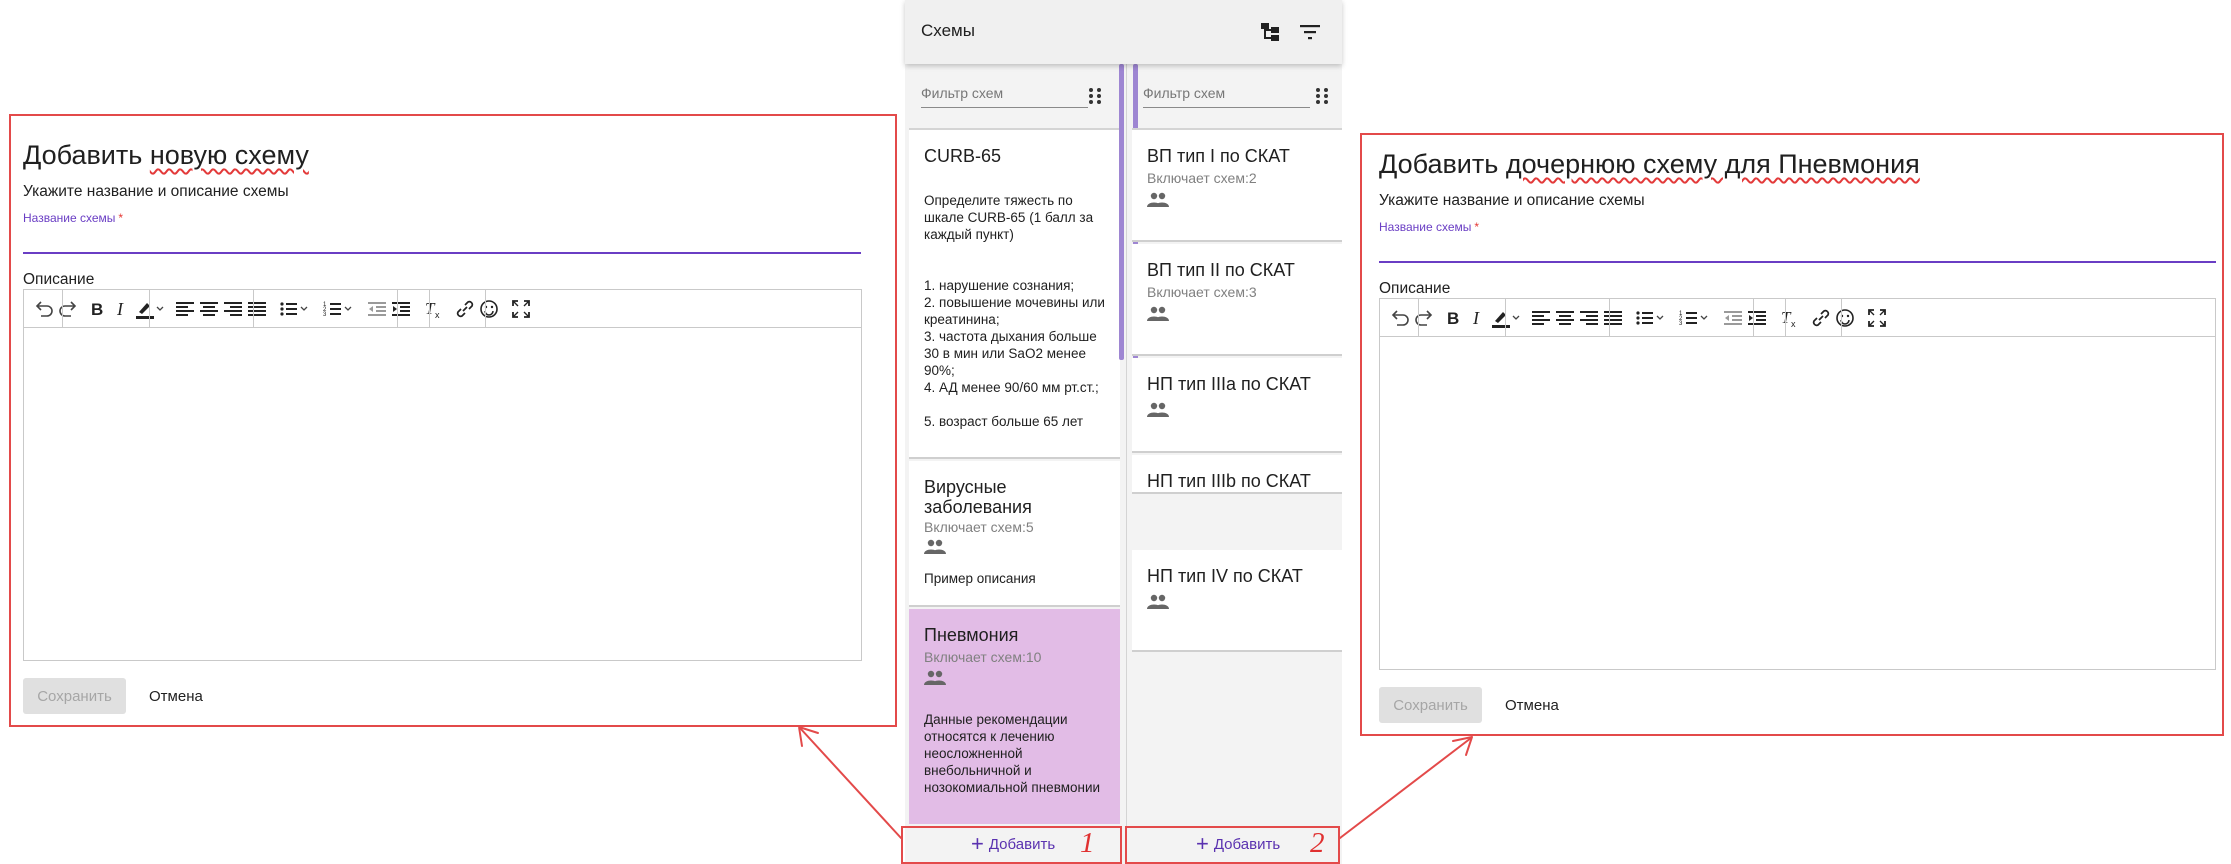 Image resolution: width=2231 pixels, height=864 pixels. Describe the element at coordinates (1135, 782) in the screenshot. I see `annotation-arrows` at that location.